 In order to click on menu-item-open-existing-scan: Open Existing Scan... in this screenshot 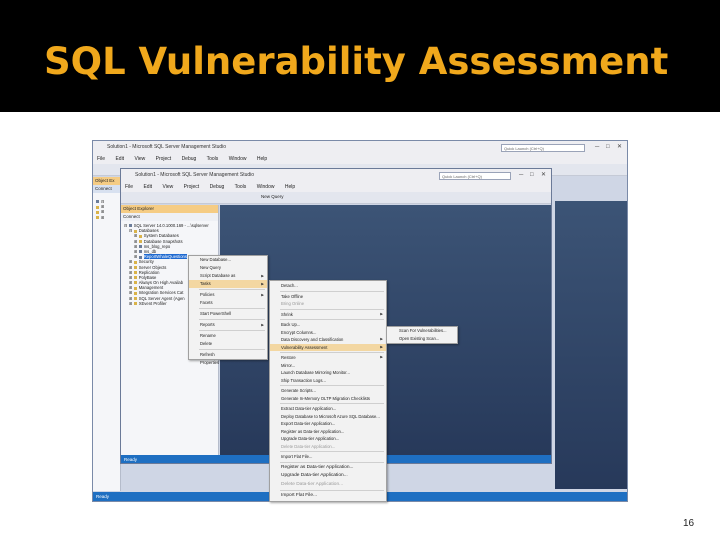, I will do `click(422, 339)`.